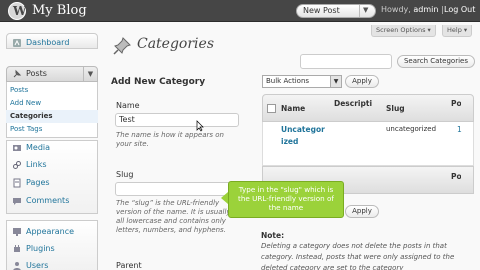  What do you see at coordinates (52, 165) in the screenshot?
I see `sidebar-item-links: Links` at bounding box center [52, 165].